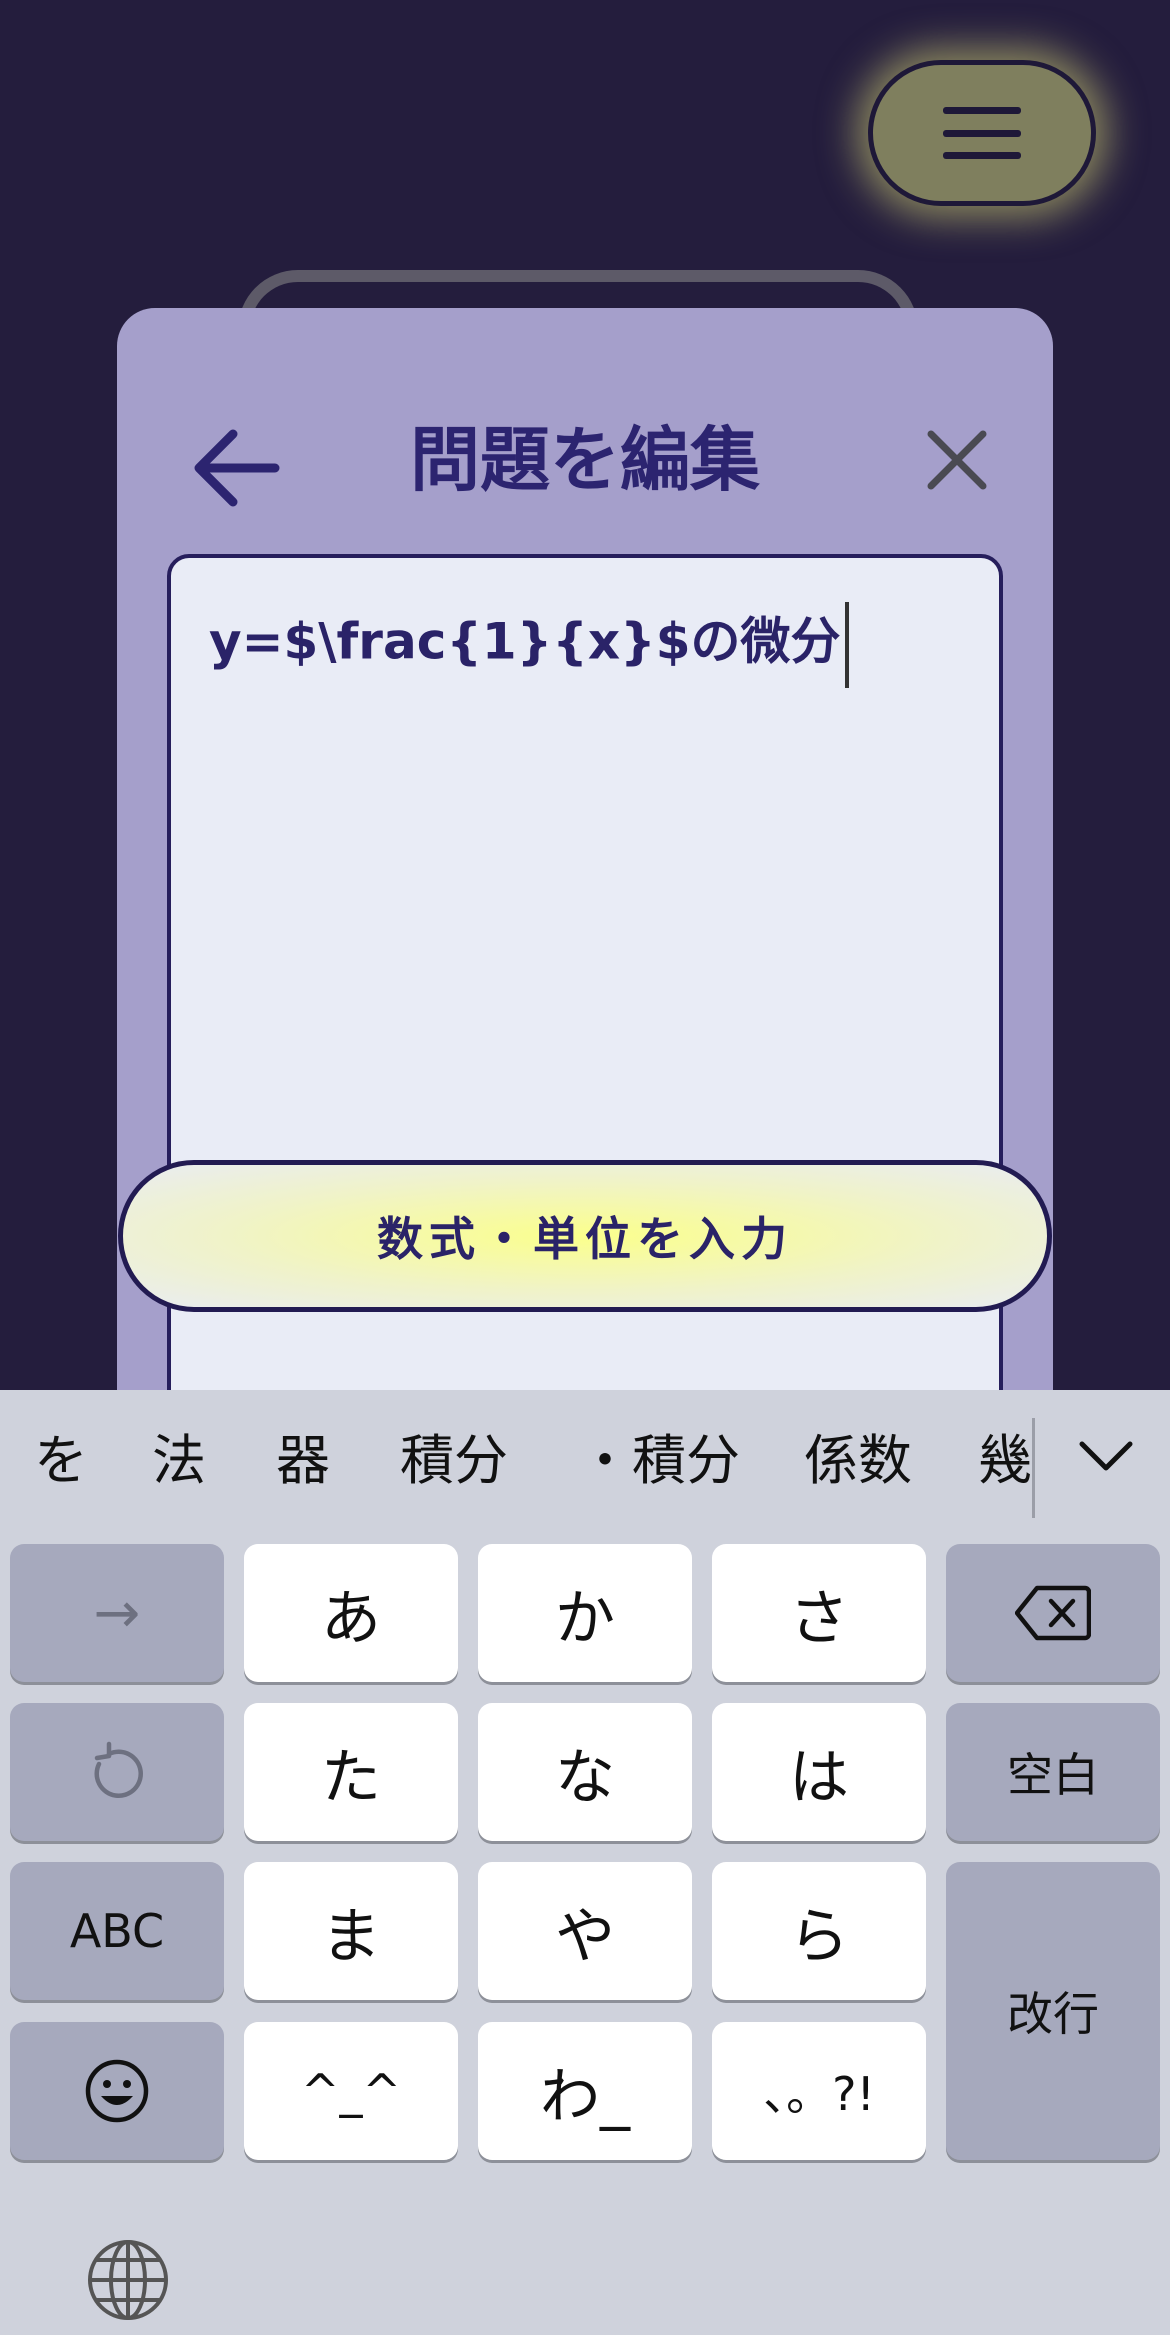  I want to click on key-label: ま, so click(351, 1936).